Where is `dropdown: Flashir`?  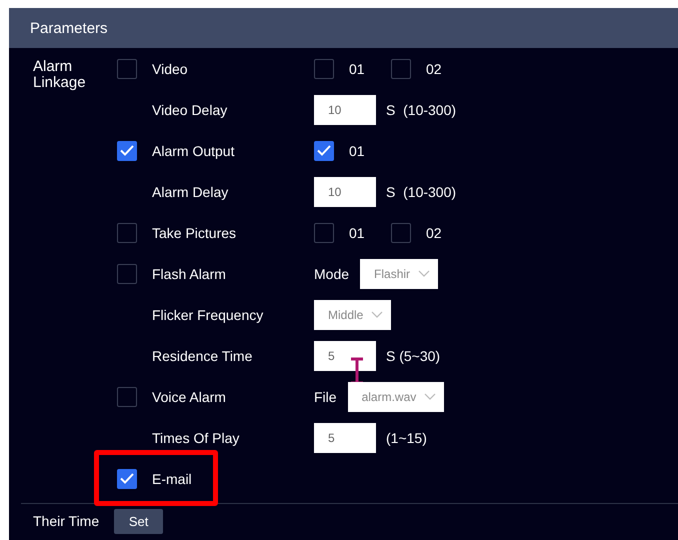 dropdown: Flashir is located at coordinates (399, 273).